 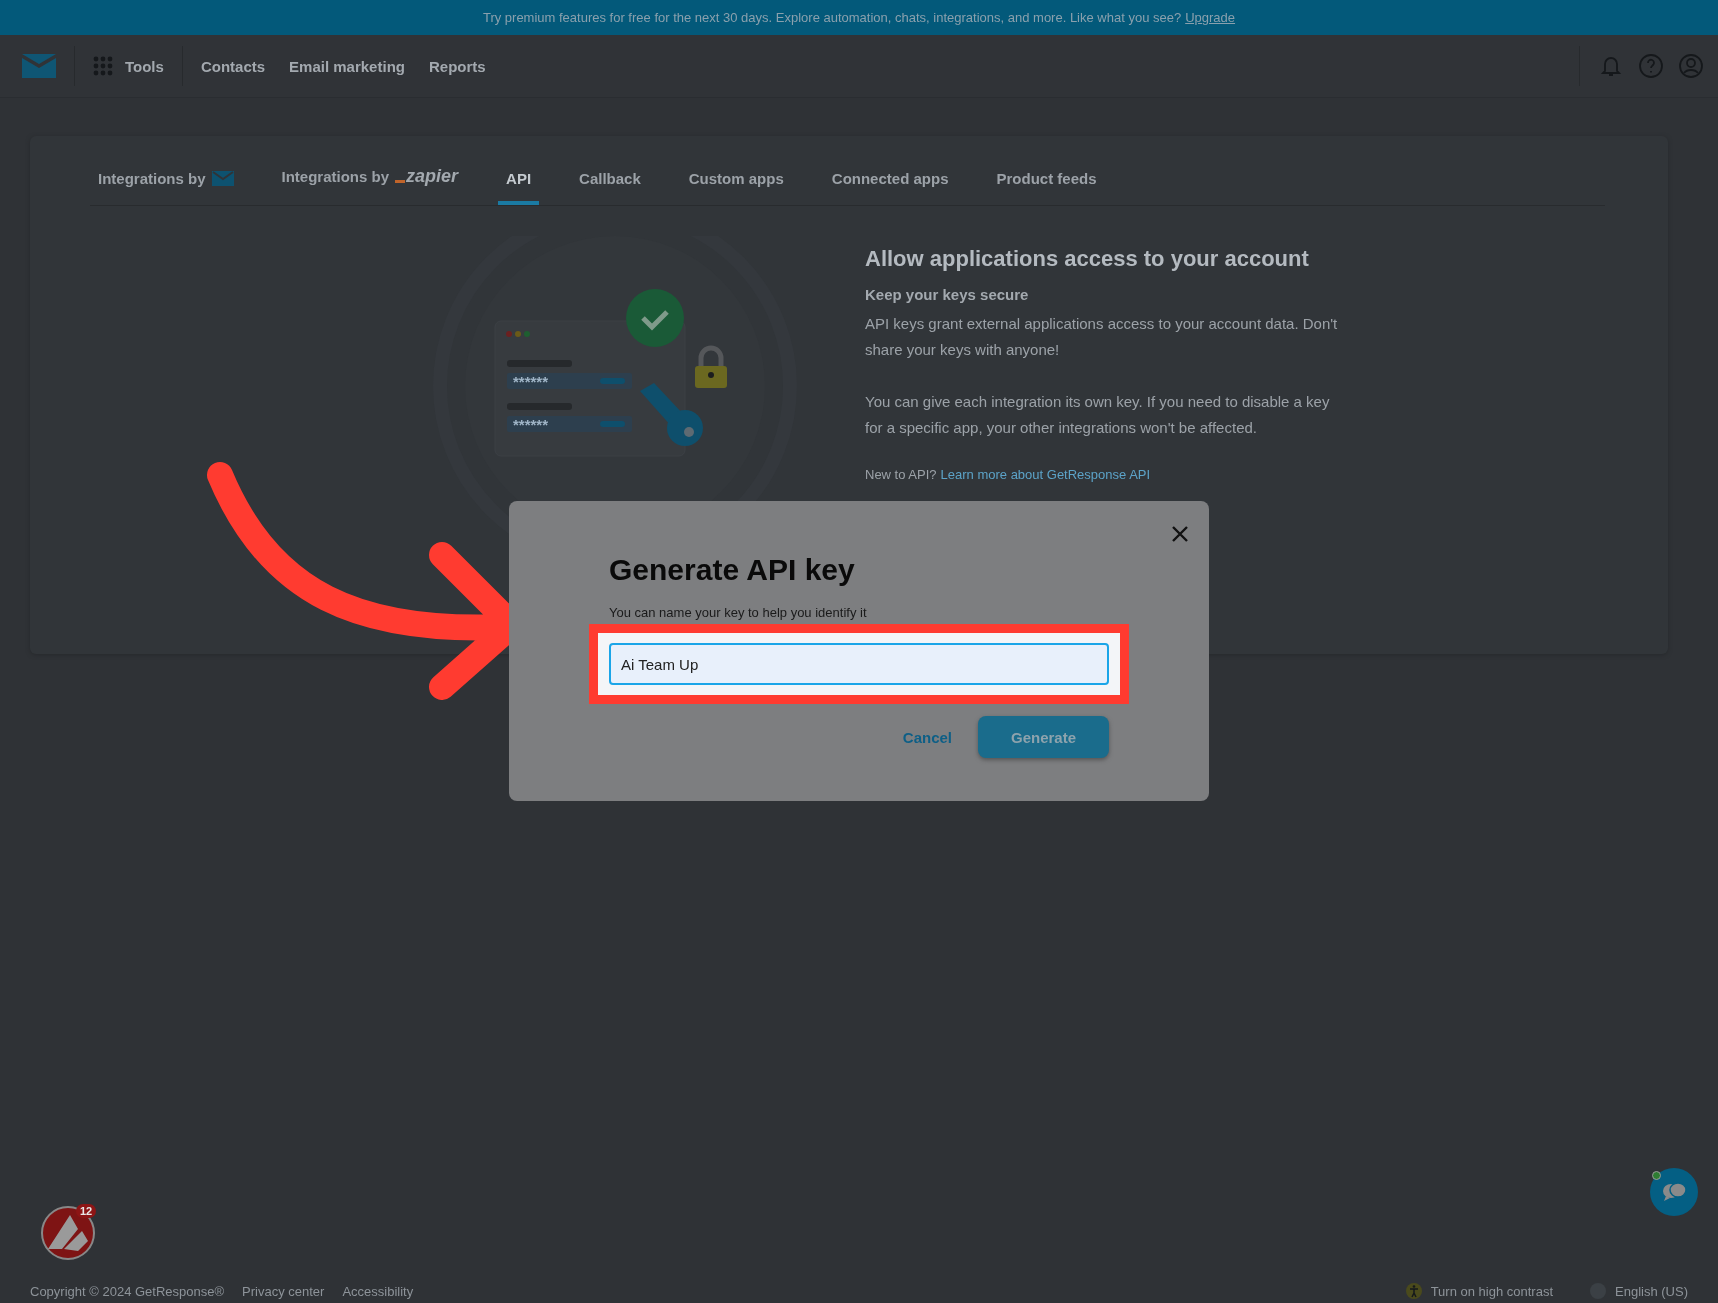 What do you see at coordinates (370, 185) in the screenshot?
I see `integration-tab: Integrations by zapier` at bounding box center [370, 185].